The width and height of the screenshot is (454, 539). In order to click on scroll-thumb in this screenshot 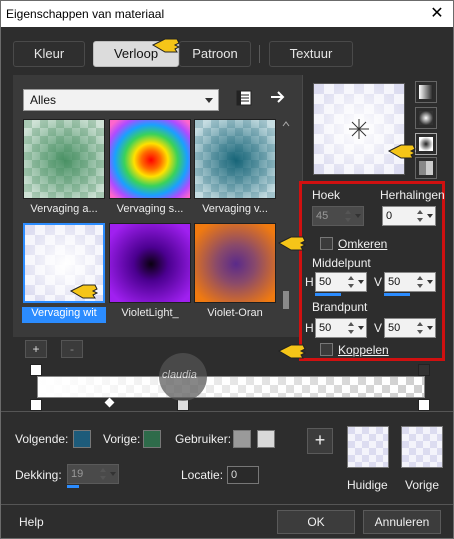, I will do `click(286, 300)`.